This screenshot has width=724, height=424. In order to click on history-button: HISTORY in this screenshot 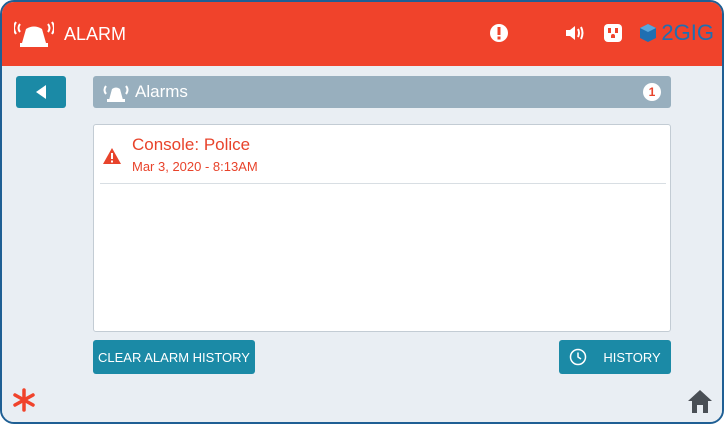, I will do `click(615, 357)`.